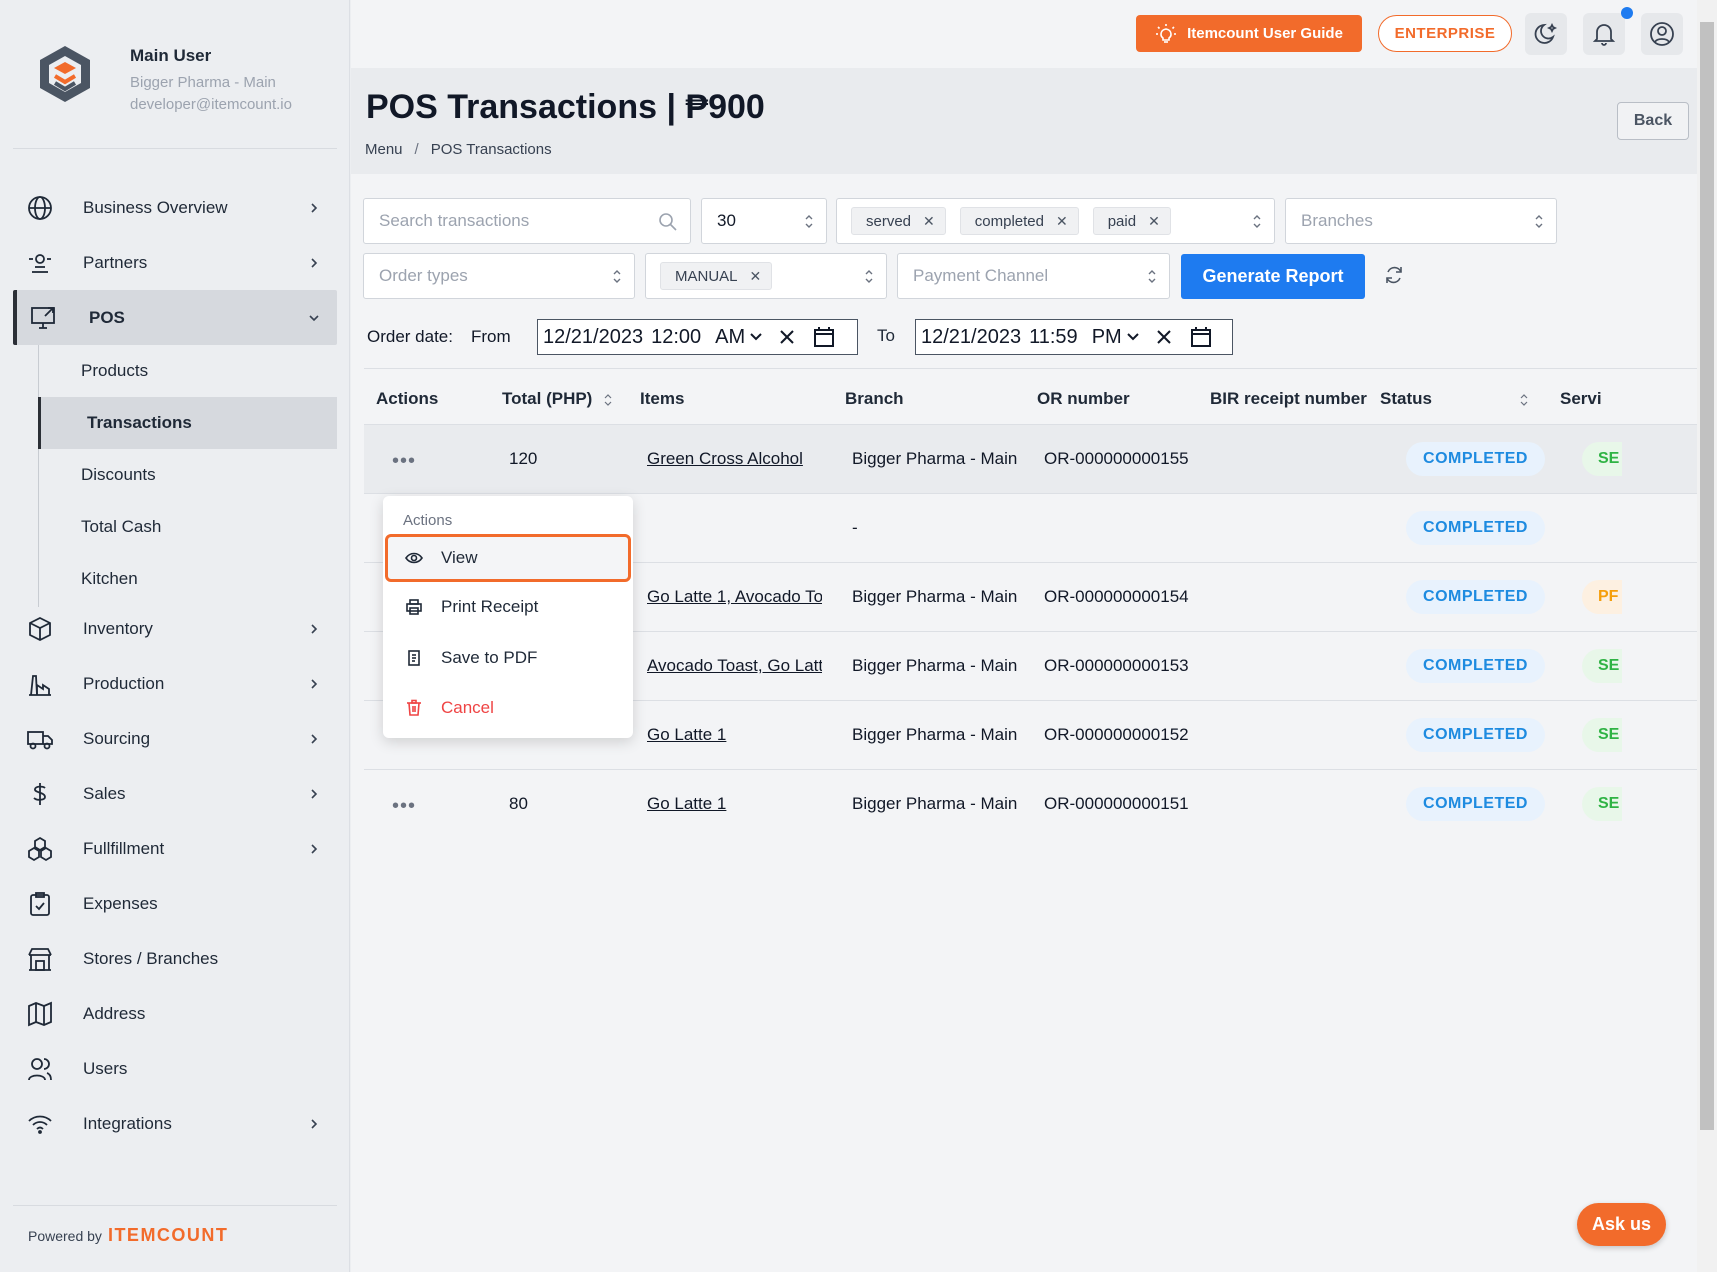 The height and width of the screenshot is (1272, 1717). Describe the element at coordinates (187, 423) in the screenshot. I see `sidebar-subitem-transactions: Transactions` at that location.